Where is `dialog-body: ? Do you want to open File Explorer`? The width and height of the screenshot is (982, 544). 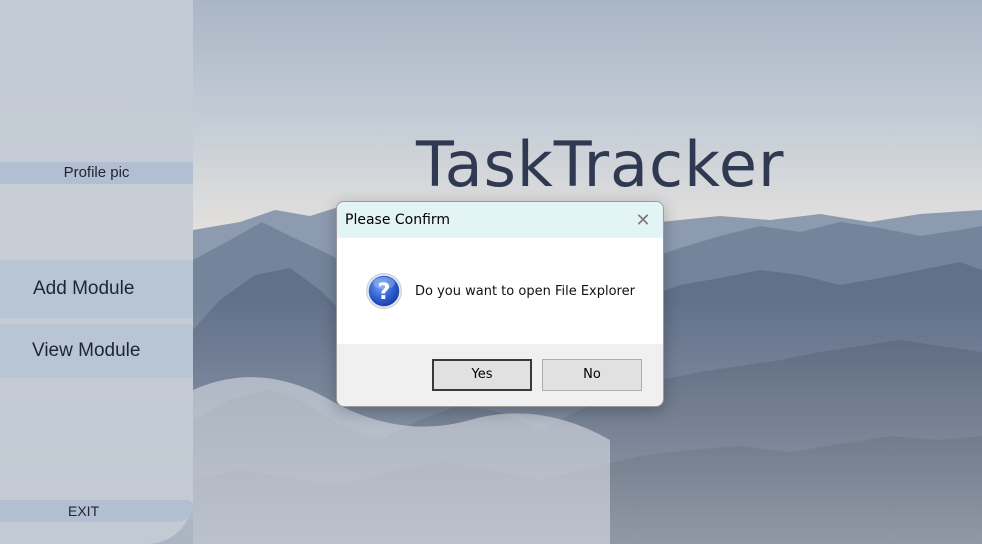
dialog-body: ? Do you want to open File Explorer is located at coordinates (500, 291).